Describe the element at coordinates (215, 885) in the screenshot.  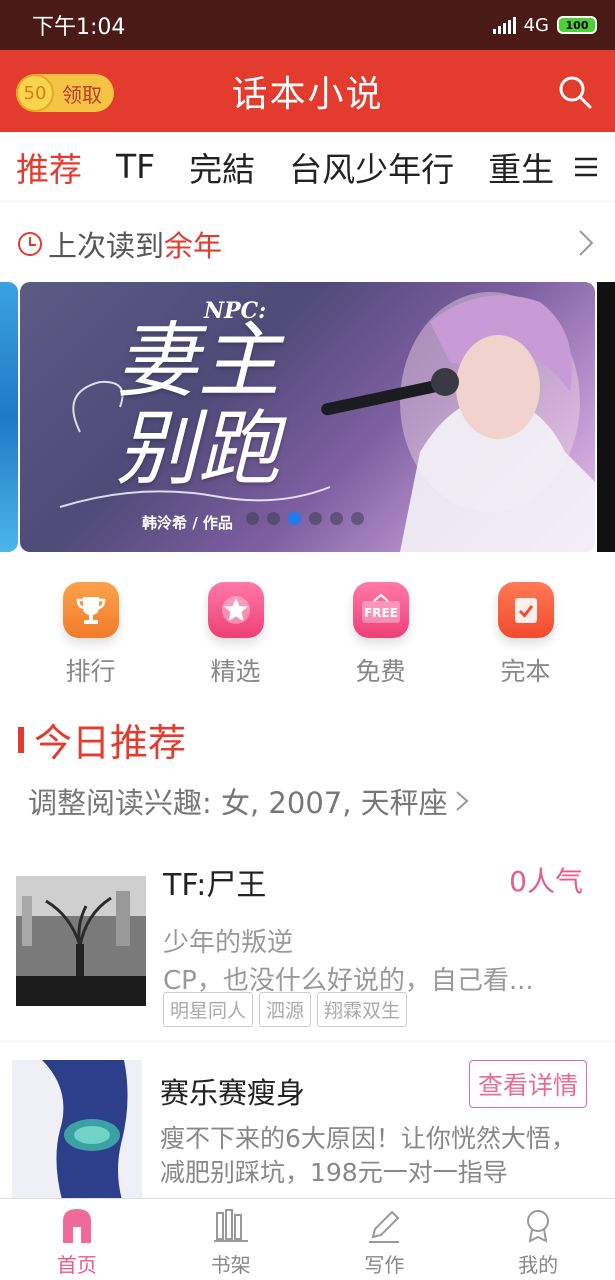
I see `book-title: TF:尸王` at that location.